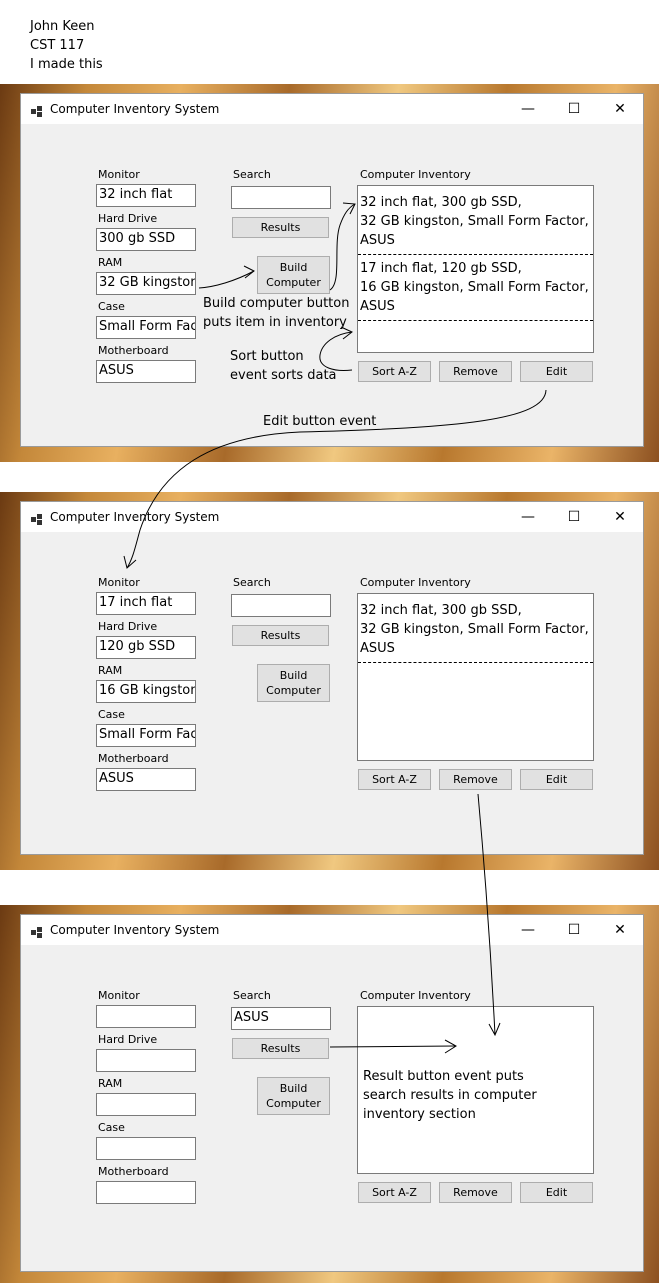 The height and width of the screenshot is (1283, 659). I want to click on author-note: I made this, so click(66, 64).